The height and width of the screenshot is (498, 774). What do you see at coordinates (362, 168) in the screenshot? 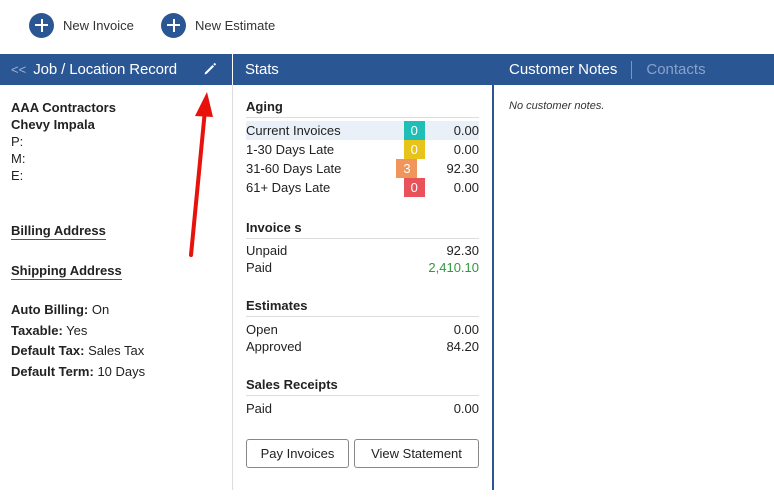
I see `aging-row-31-60: 31-60 Days Late 3 92.30` at bounding box center [362, 168].